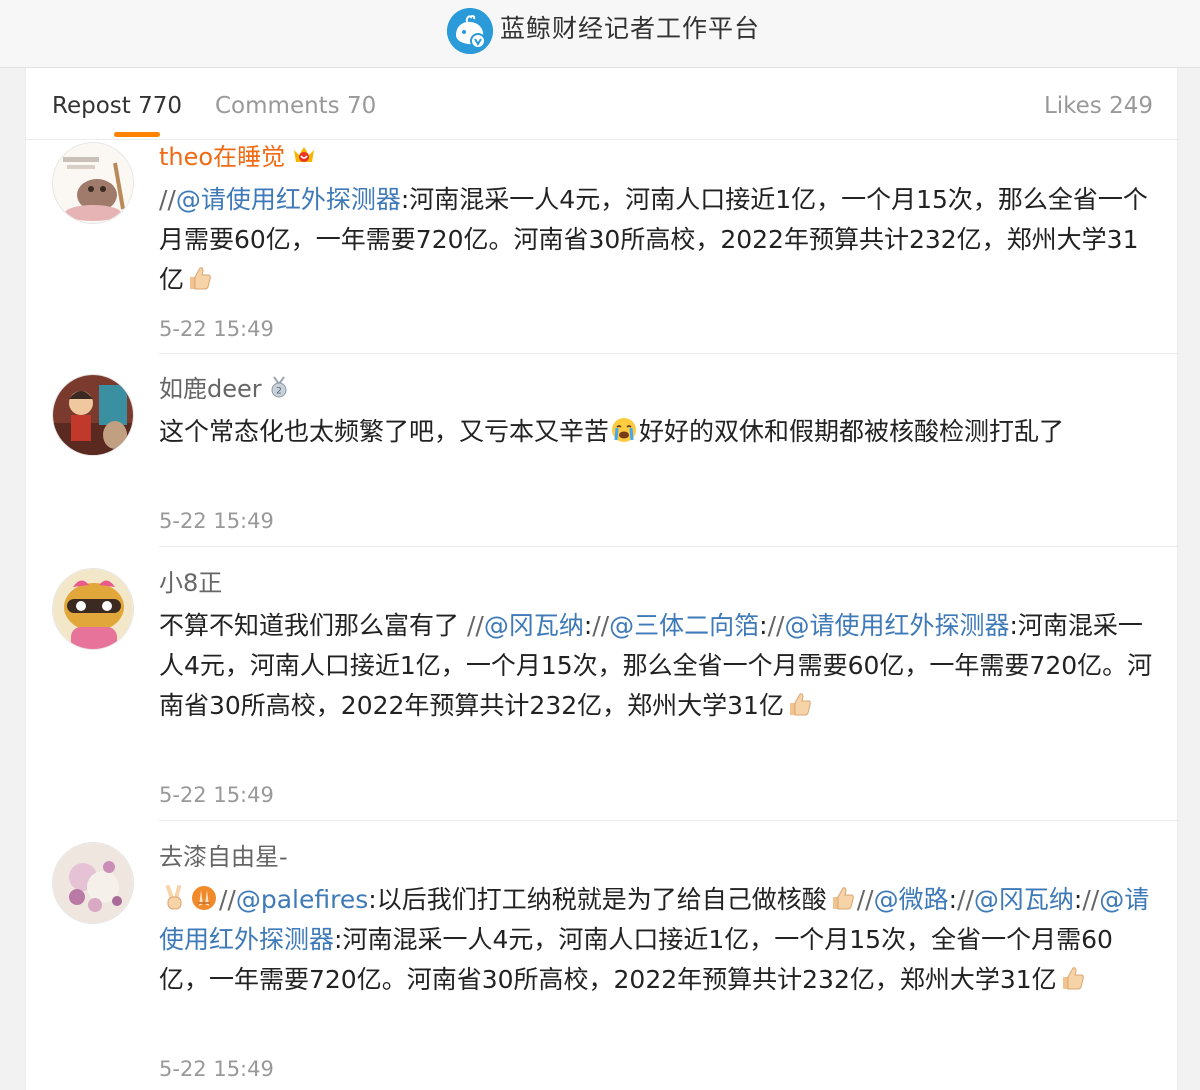 This screenshot has height=1090, width=1200. What do you see at coordinates (223, 857) in the screenshot?
I see `username: 去漆自由星-` at bounding box center [223, 857].